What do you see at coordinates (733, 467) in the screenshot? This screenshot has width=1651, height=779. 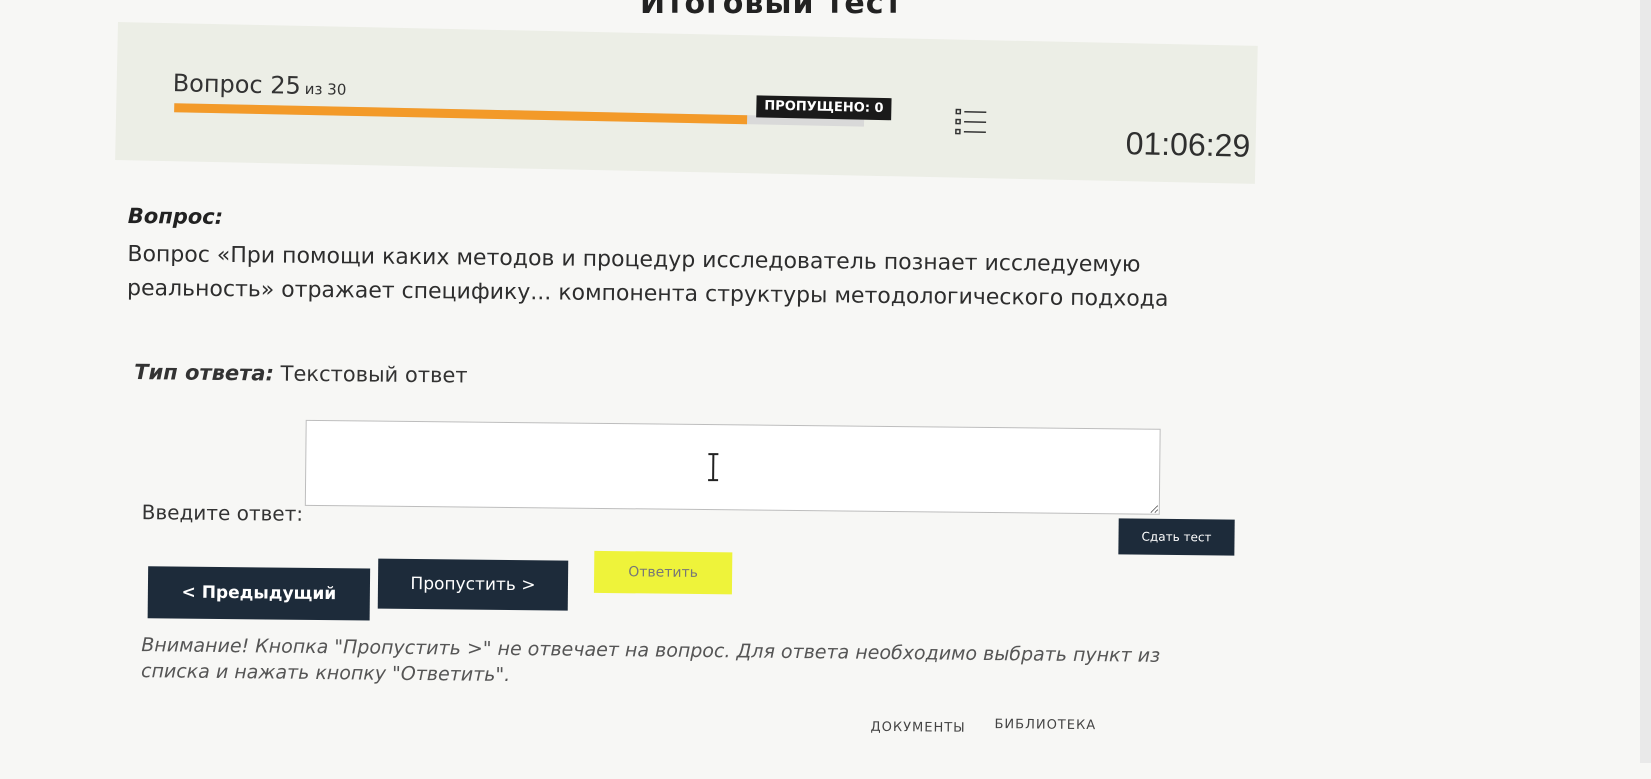 I see `answer-input` at bounding box center [733, 467].